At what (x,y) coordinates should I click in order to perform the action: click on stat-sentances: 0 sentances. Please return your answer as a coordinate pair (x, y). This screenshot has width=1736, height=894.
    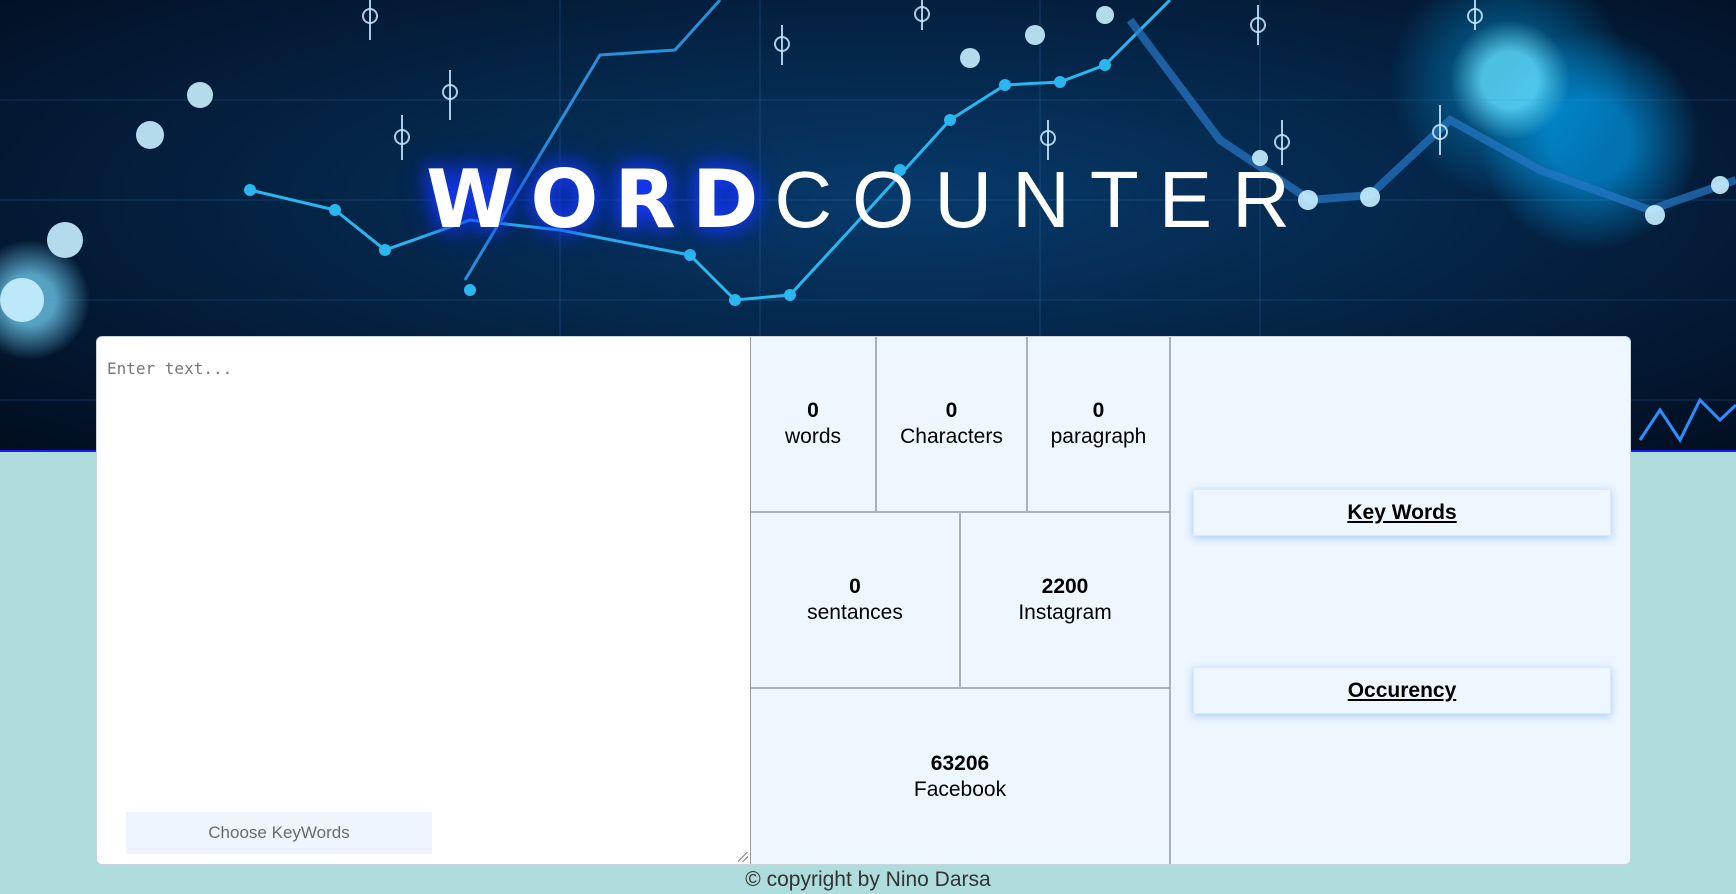
    Looking at the image, I should click on (856, 601).